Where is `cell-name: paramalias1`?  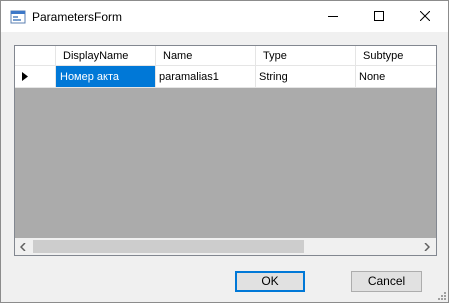 cell-name: paramalias1 is located at coordinates (206, 77).